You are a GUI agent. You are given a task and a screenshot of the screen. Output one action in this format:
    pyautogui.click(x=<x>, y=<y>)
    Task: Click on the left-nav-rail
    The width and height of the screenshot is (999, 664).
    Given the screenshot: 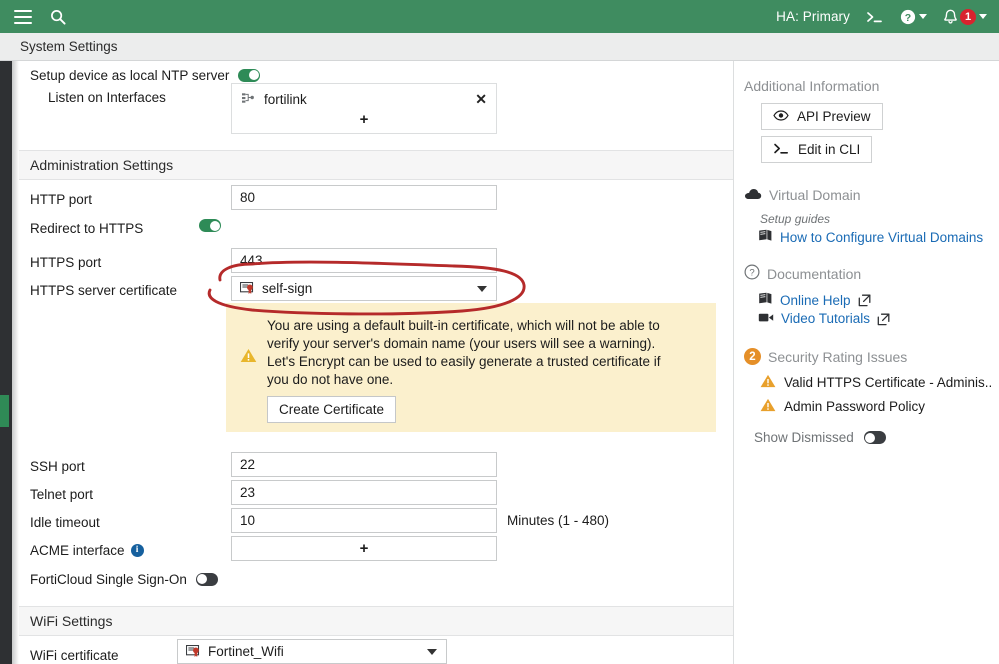 What is the action you would take?
    pyautogui.click(x=6, y=362)
    